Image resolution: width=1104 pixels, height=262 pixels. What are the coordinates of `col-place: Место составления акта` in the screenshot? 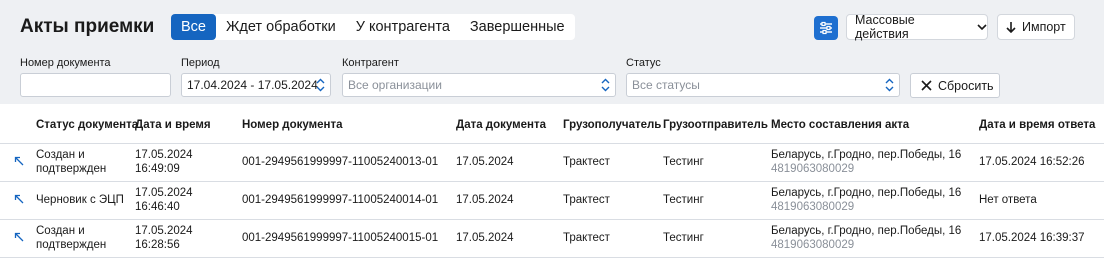 It's located at (840, 125).